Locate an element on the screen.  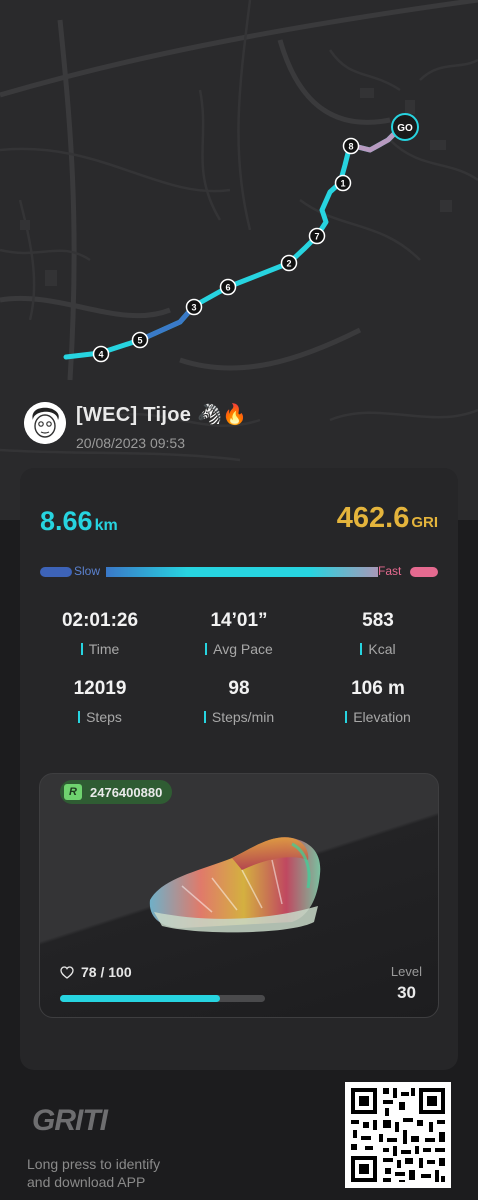
speed-gradient-bar: Slow Fast is located at coordinates (239, 571).